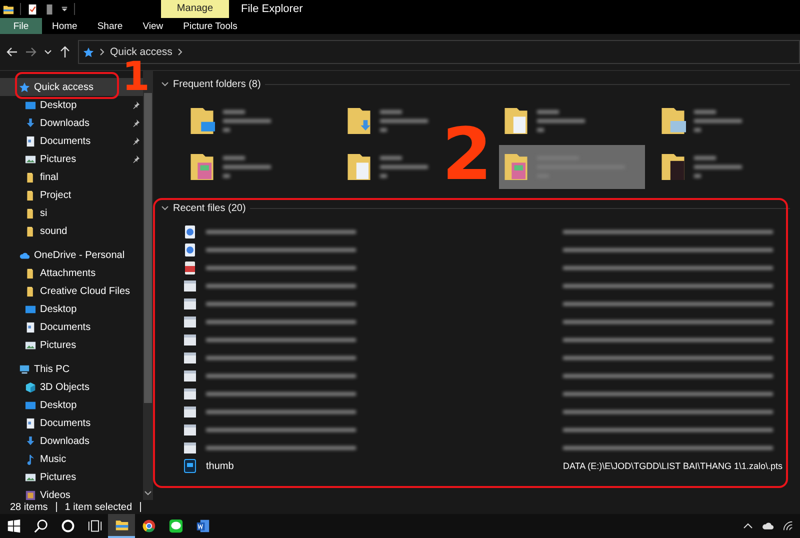  I want to click on nav-item: Music, so click(71, 459).